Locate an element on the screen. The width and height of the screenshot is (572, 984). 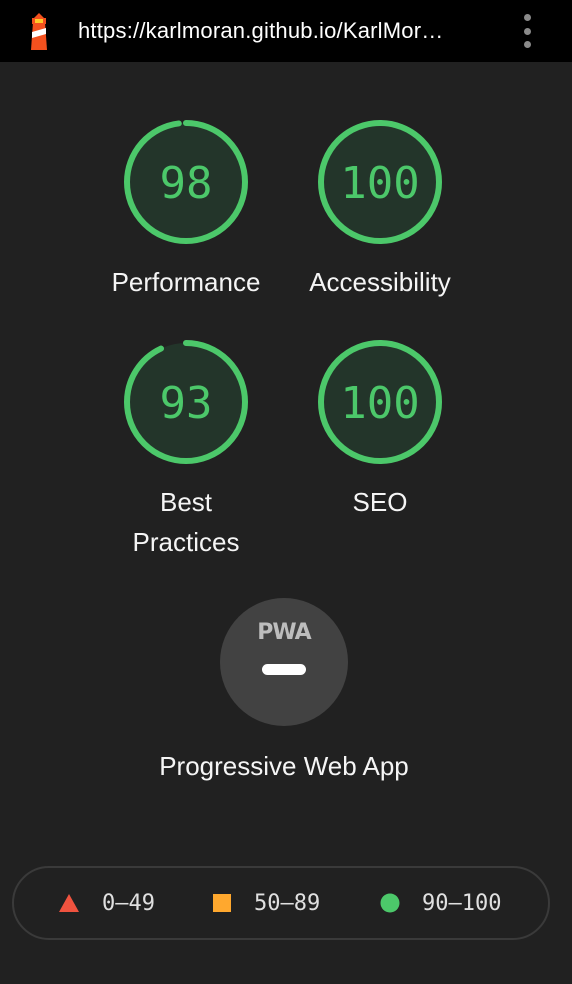
dash-icon is located at coordinates (284, 669).